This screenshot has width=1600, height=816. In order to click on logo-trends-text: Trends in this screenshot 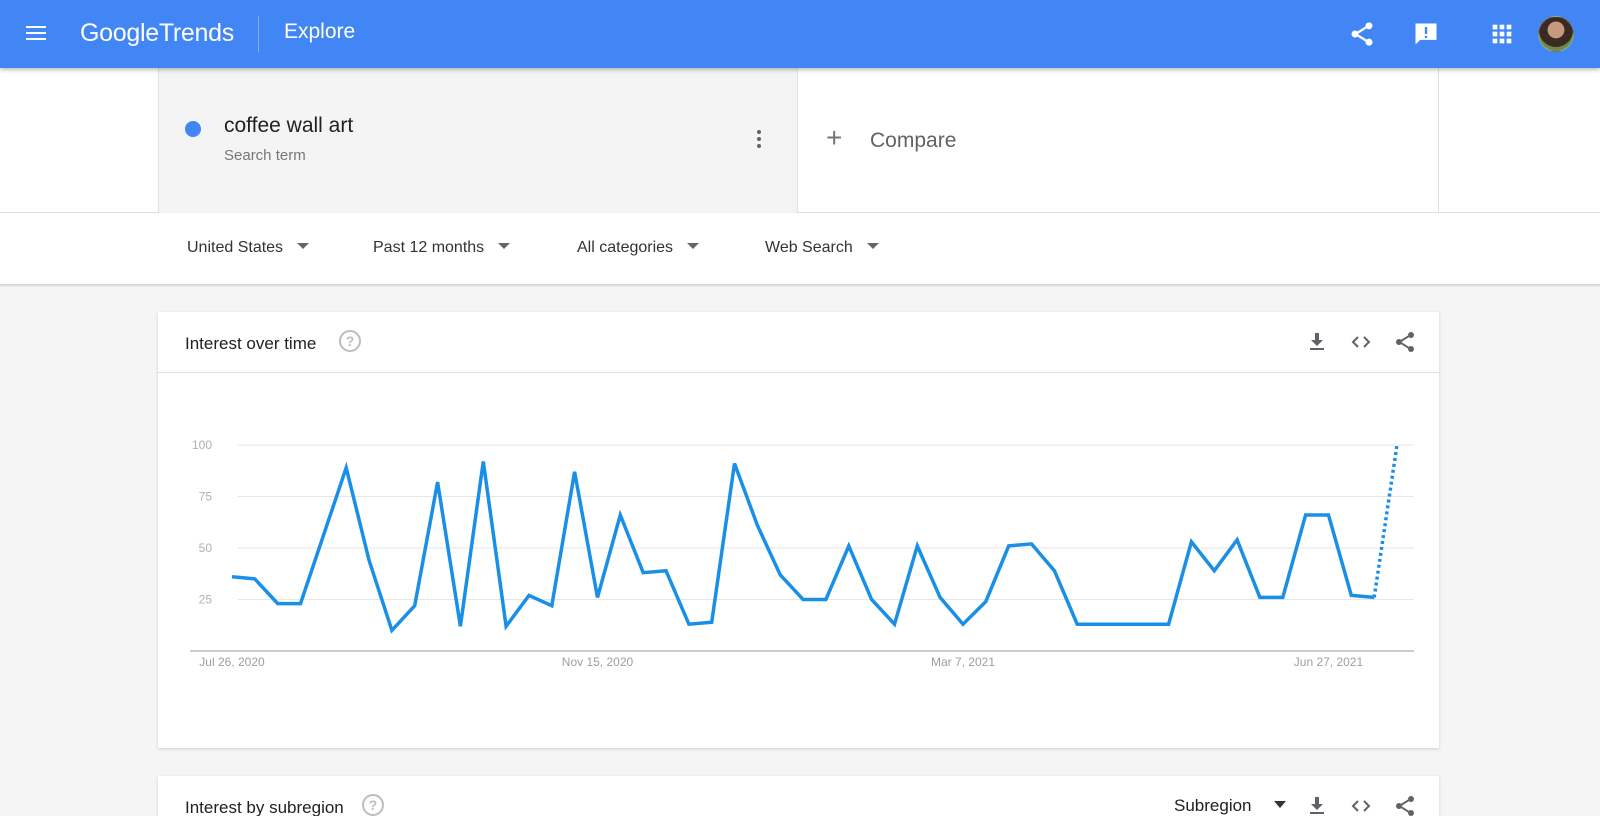, I will do `click(196, 33)`.